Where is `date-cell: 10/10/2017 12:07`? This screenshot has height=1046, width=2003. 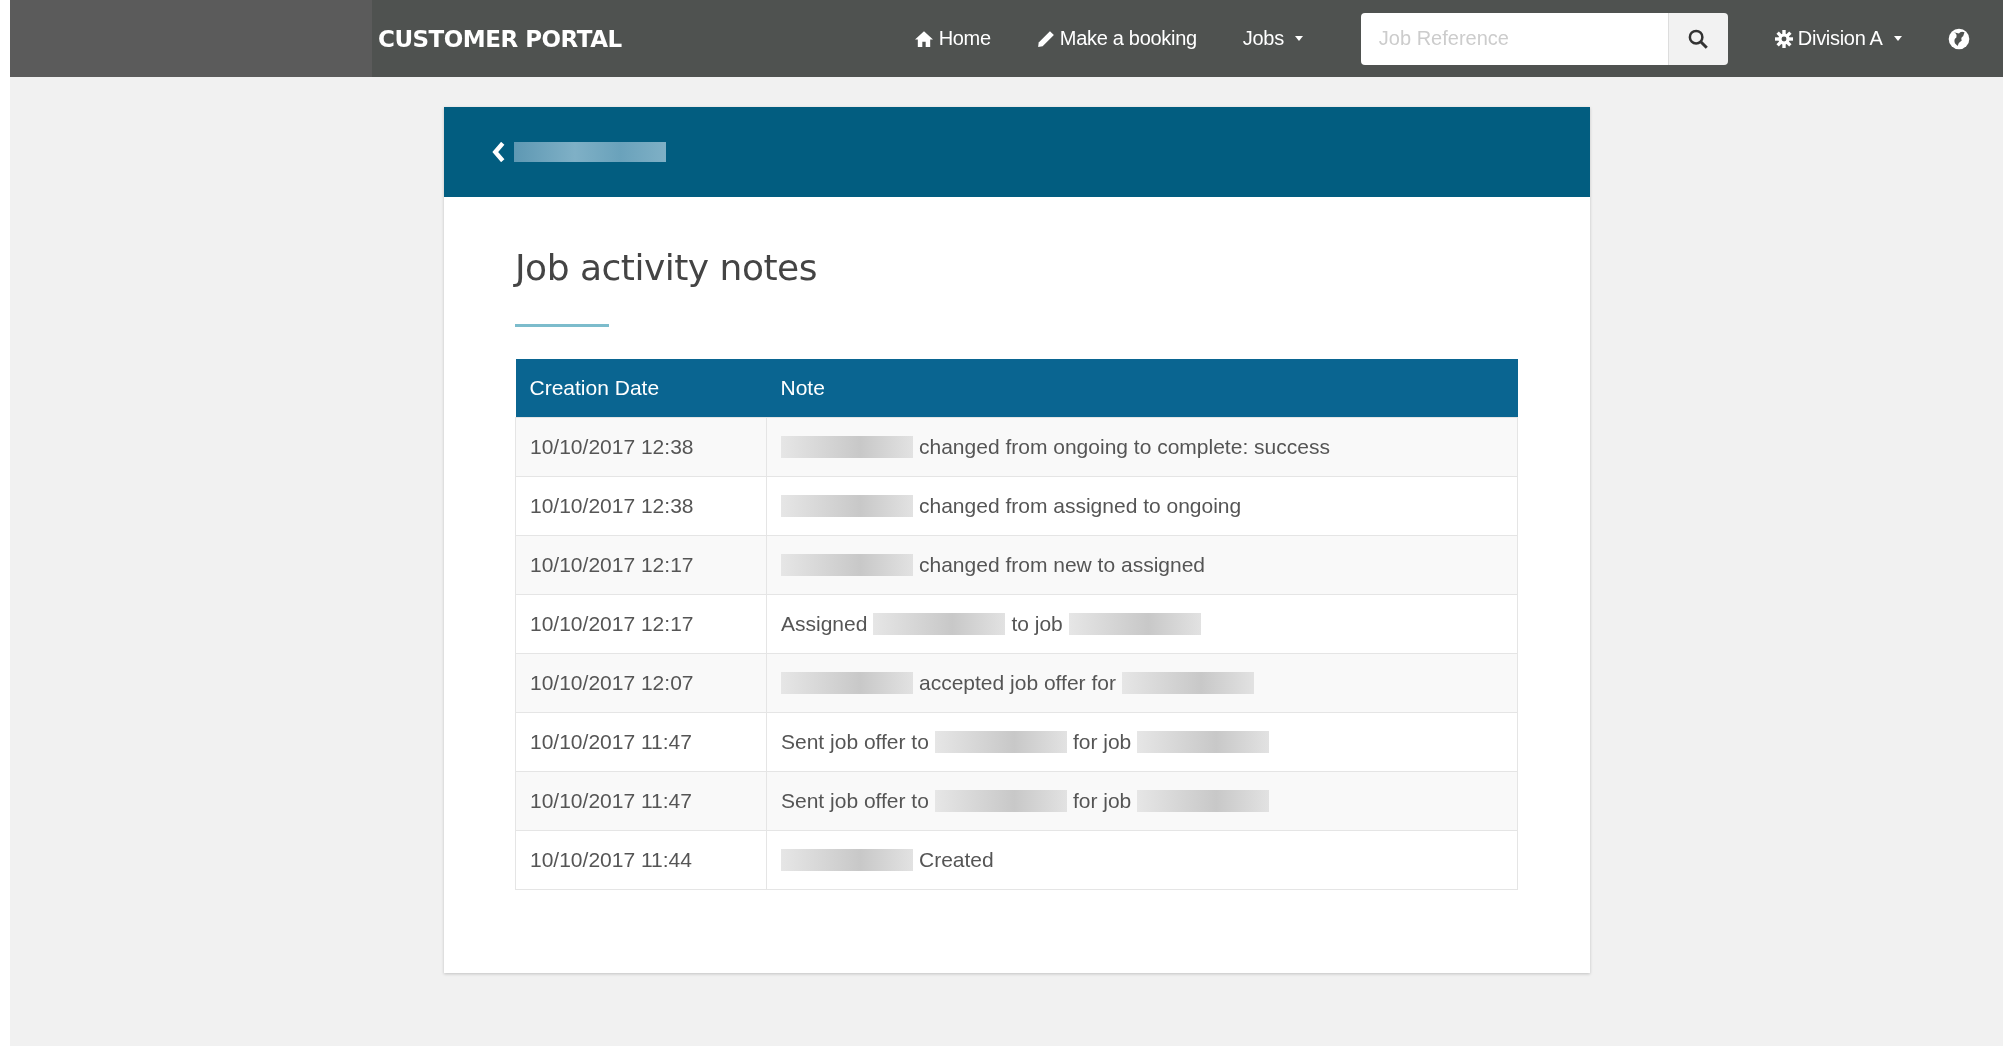 date-cell: 10/10/2017 12:07 is located at coordinates (641, 683).